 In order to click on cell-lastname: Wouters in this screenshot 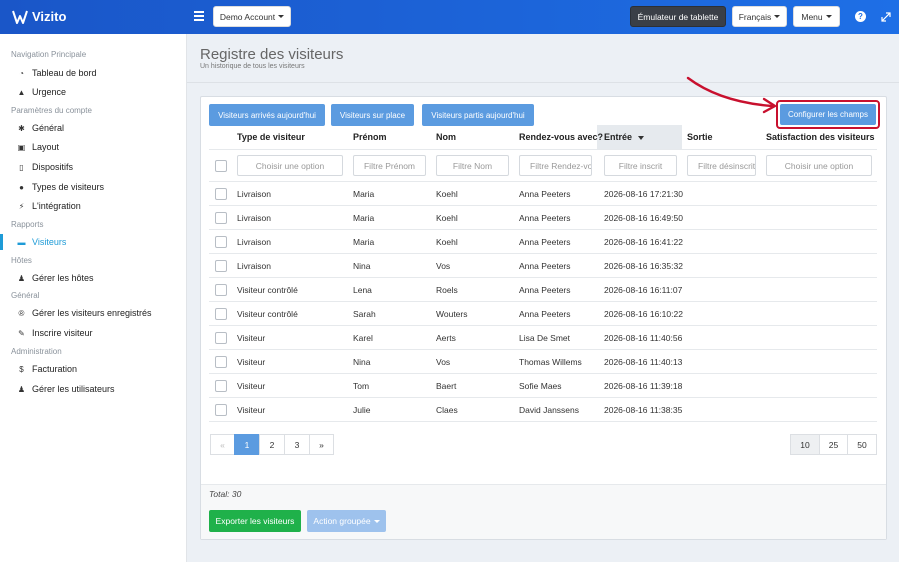, I will do `click(452, 314)`.